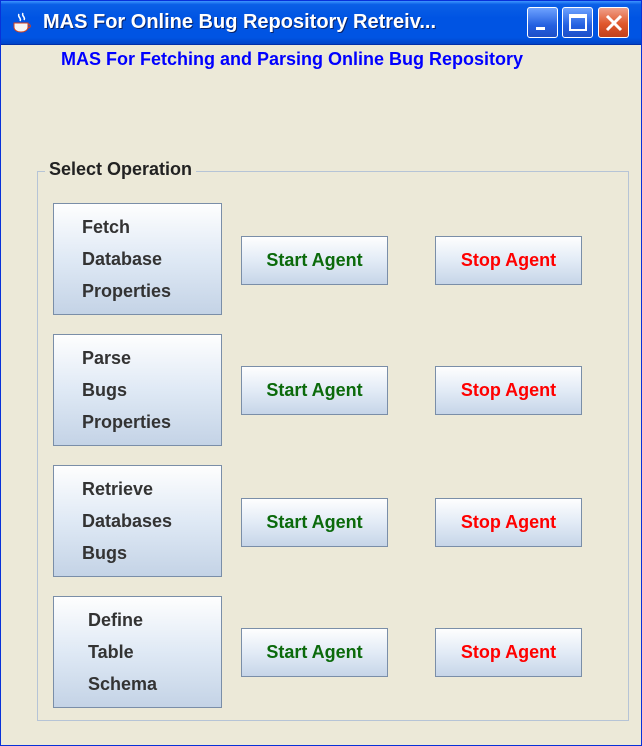 Image resolution: width=642 pixels, height=746 pixels. I want to click on java-cup-icon, so click(22, 23).